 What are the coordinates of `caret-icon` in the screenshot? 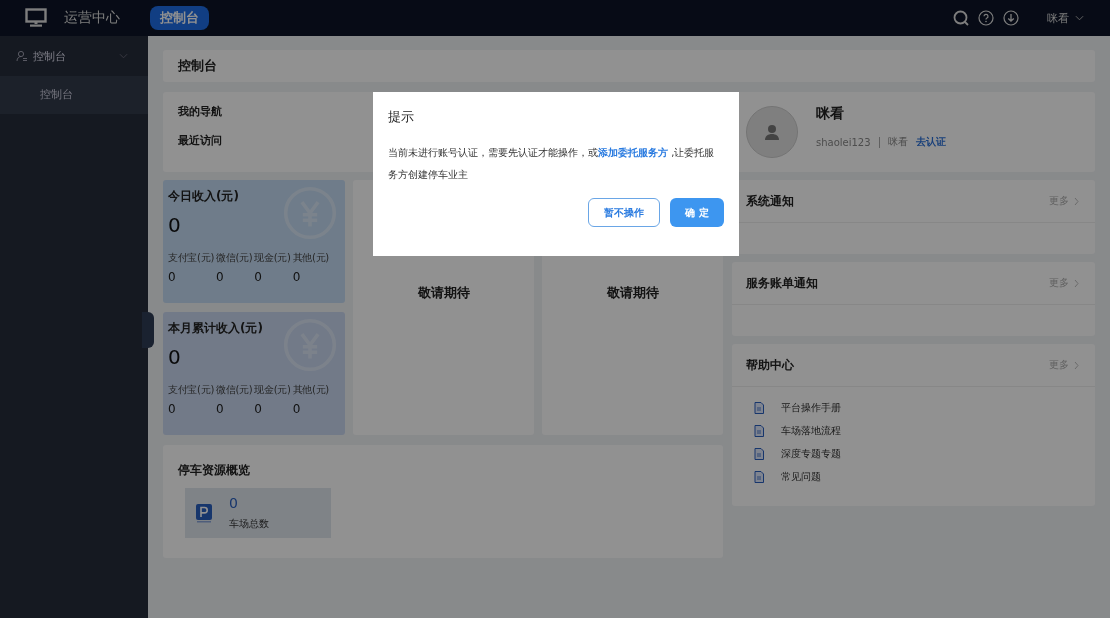 It's located at (1079, 18).